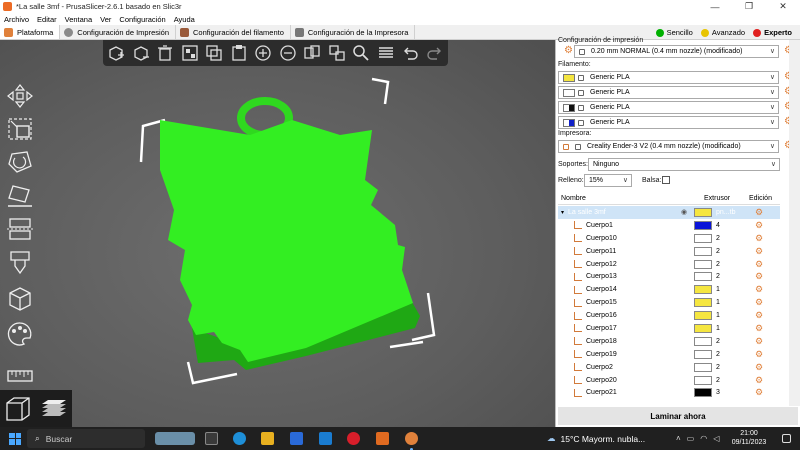 The height and width of the screenshot is (450, 800). What do you see at coordinates (669, 212) in the screenshot?
I see `object-row: ▾ La salle 3mf ◉ pn...tb ⚙` at bounding box center [669, 212].